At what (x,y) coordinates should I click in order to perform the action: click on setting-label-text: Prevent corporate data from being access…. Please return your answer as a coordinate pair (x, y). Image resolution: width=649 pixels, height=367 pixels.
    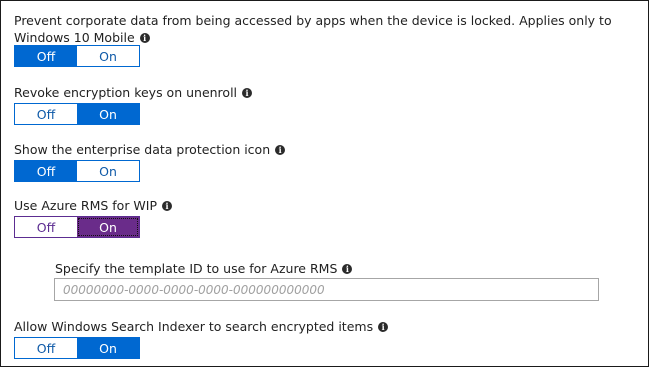
    Looking at the image, I should click on (313, 29).